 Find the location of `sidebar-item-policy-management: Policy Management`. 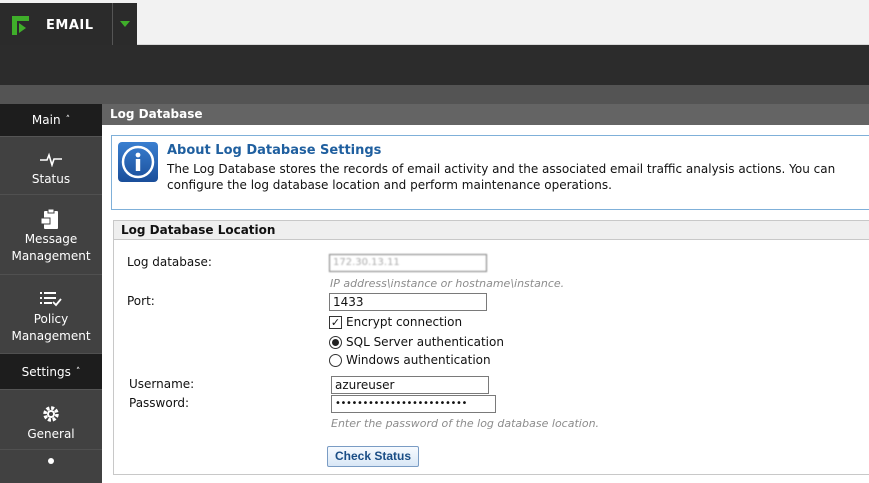

sidebar-item-policy-management: Policy Management is located at coordinates (51, 314).